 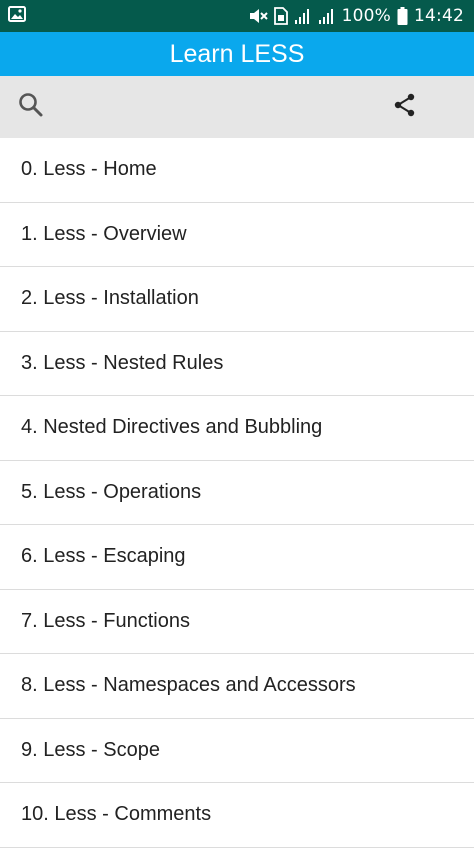 I want to click on battery-percent: 100%, so click(x=366, y=16).